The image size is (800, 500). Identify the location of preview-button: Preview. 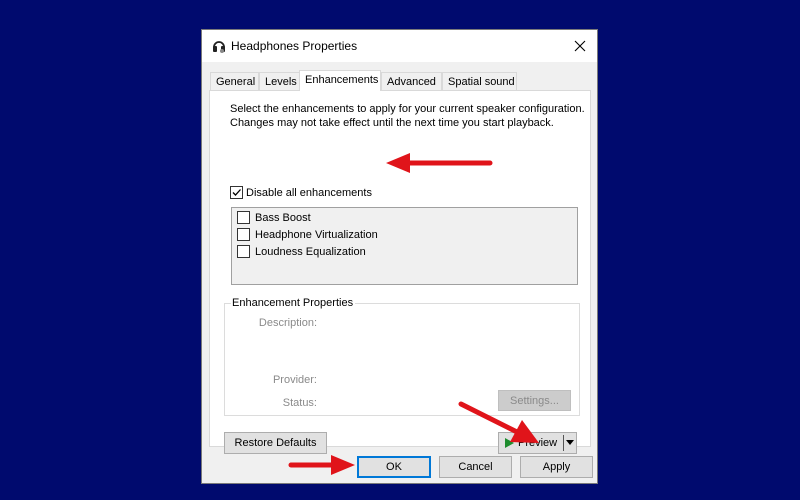
(537, 443).